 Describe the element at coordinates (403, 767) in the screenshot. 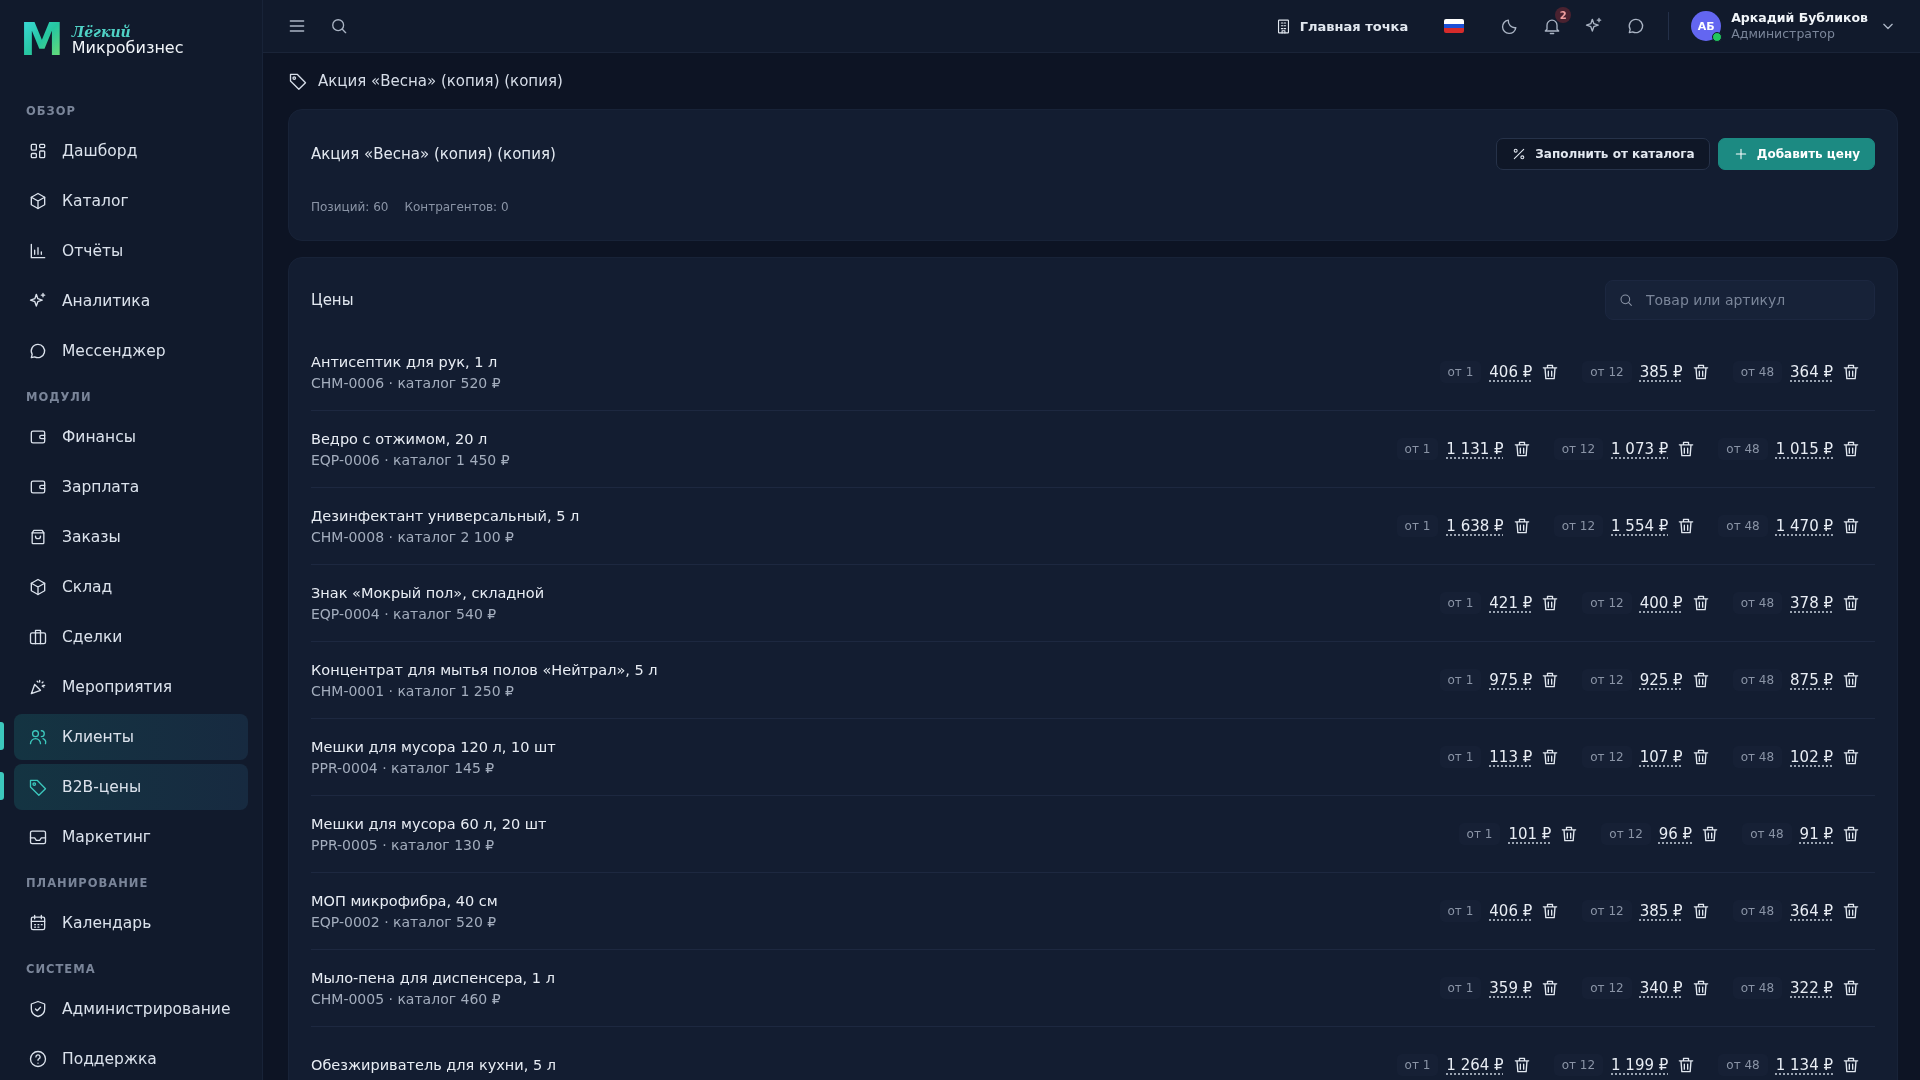

I see `product-details: PPR-0004 · каталог 145 ₽` at that location.